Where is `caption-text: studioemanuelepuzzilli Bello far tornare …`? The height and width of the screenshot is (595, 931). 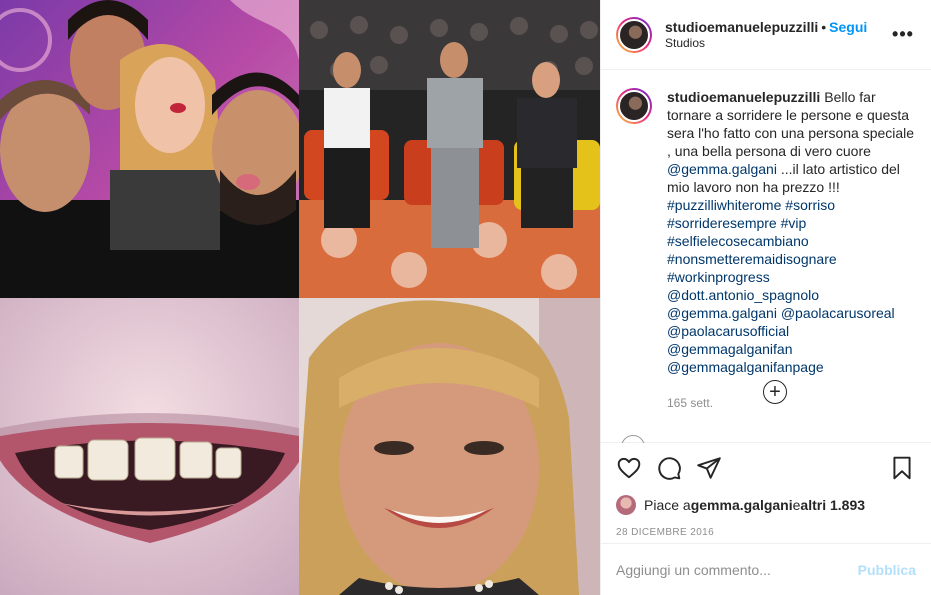
caption-text: studioemanuelepuzzilli Bello far tornare … is located at coordinates (791, 250).